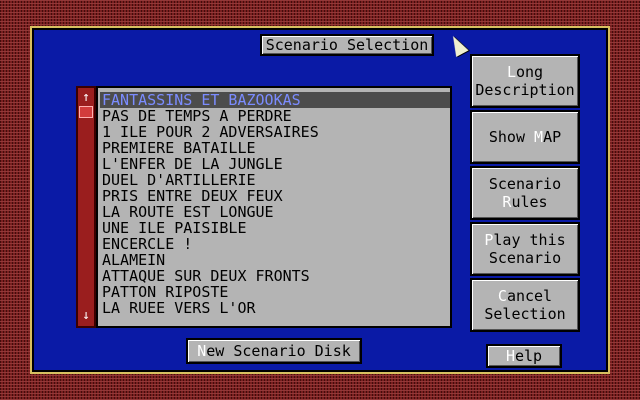  Describe the element at coordinates (525, 249) in the screenshot. I see `play-scenario-button: Play this Scenario` at that location.